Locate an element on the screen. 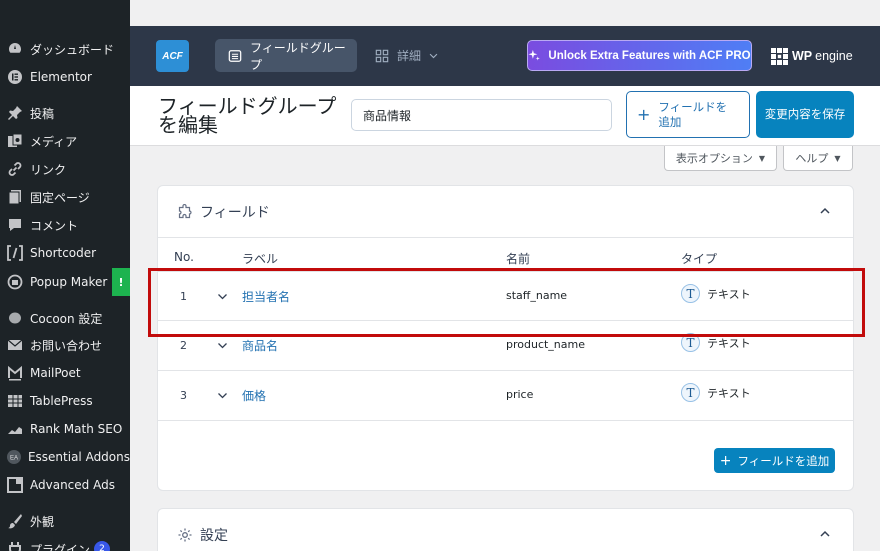  sidebar-item-label: Advanced Ads is located at coordinates (72, 485).